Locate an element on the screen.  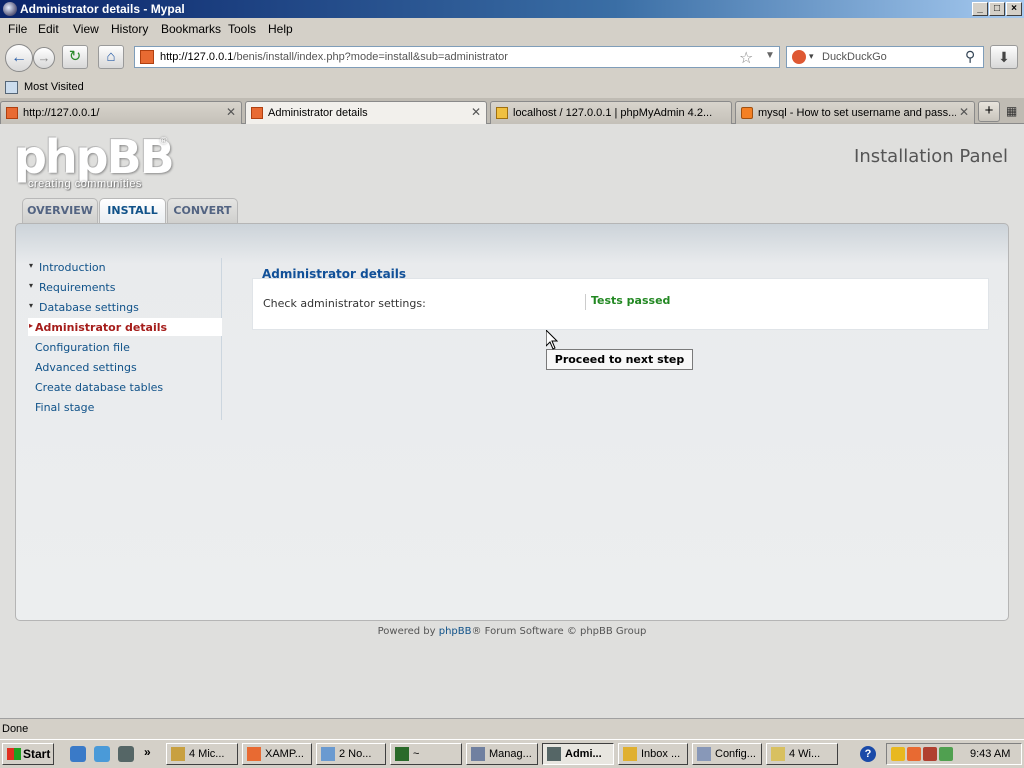
system-tray: 9:43 AM is located at coordinates (954, 754).